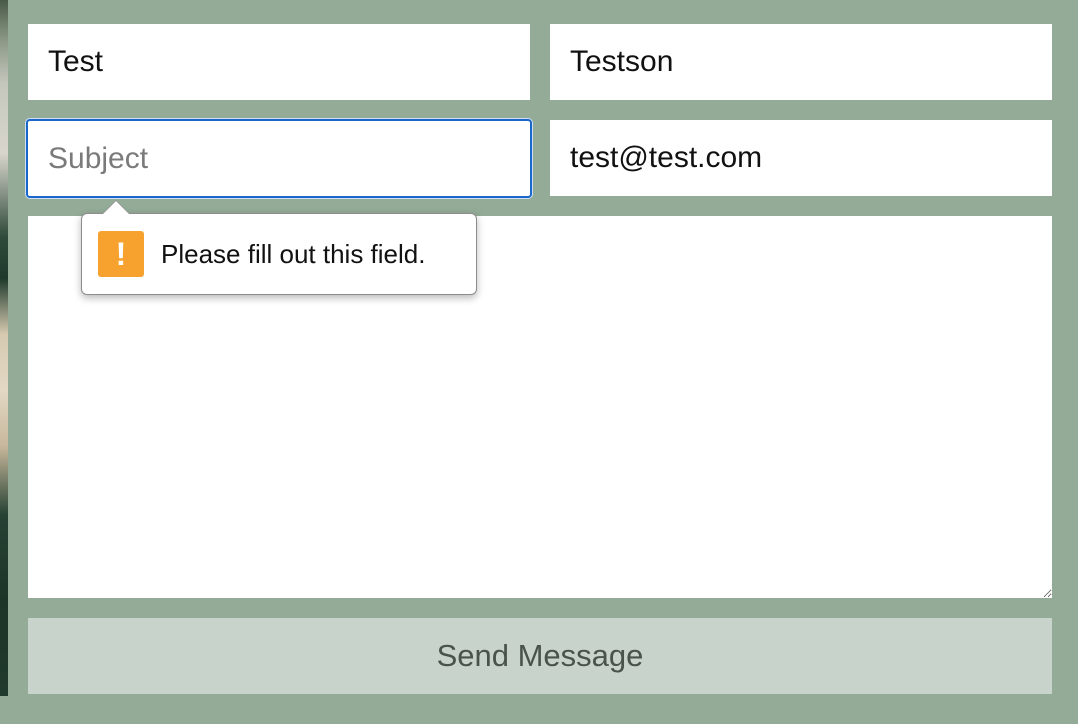 This screenshot has height=724, width=1078. Describe the element at coordinates (116, 207) in the screenshot. I see `tooltip-arrow` at that location.